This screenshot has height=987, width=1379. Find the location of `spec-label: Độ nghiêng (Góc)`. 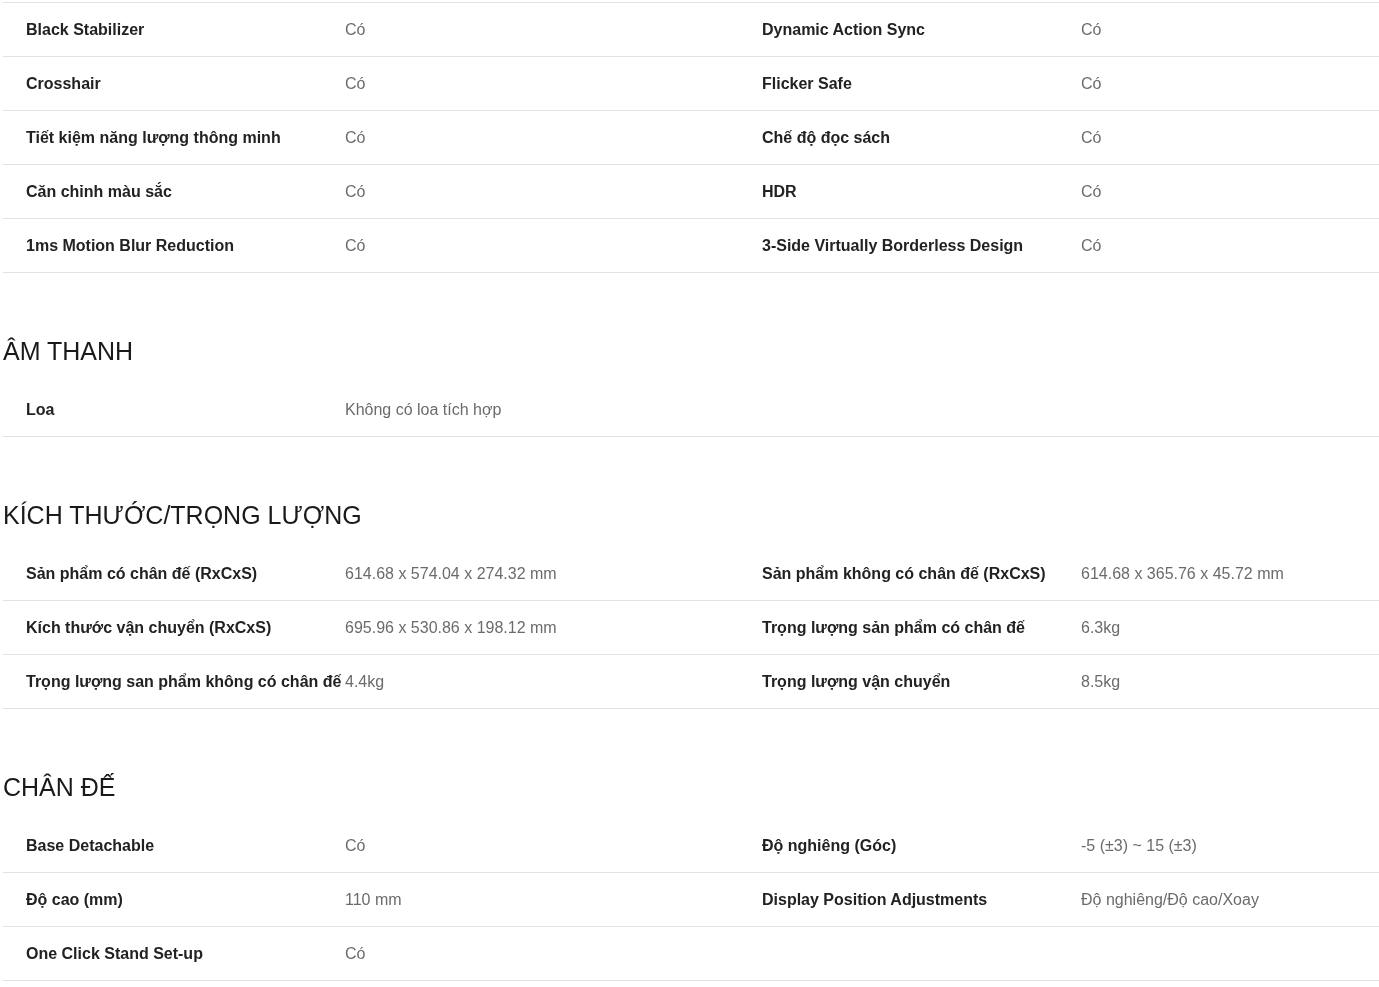

spec-label: Độ nghiêng (Góc) is located at coordinates (830, 845).